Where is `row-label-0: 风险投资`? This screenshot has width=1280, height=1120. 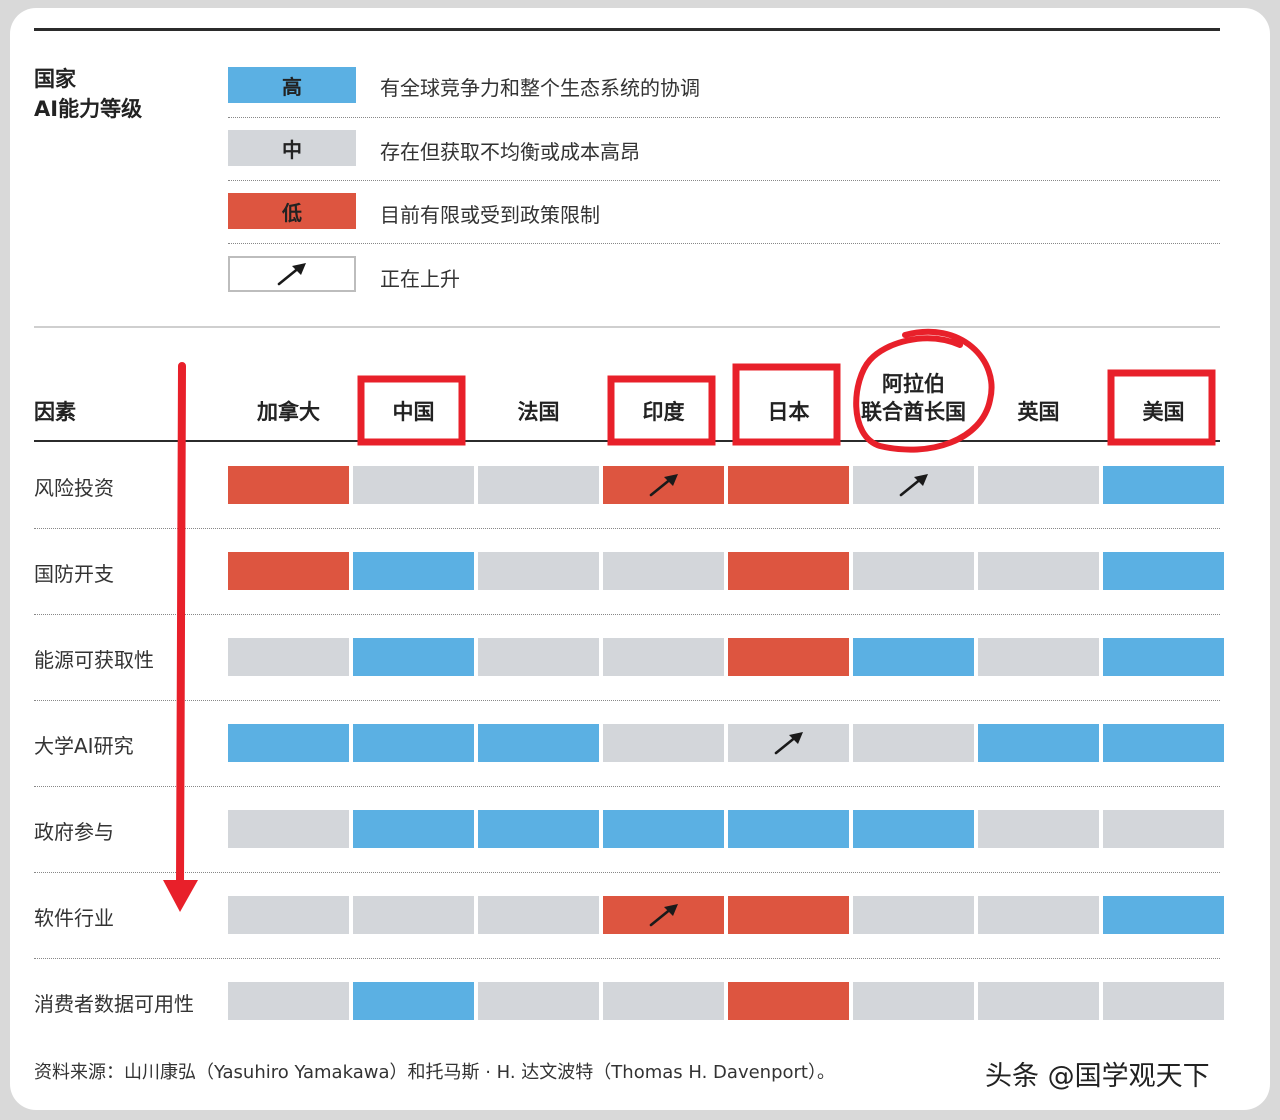 row-label-0: 风险投资 is located at coordinates (74, 488).